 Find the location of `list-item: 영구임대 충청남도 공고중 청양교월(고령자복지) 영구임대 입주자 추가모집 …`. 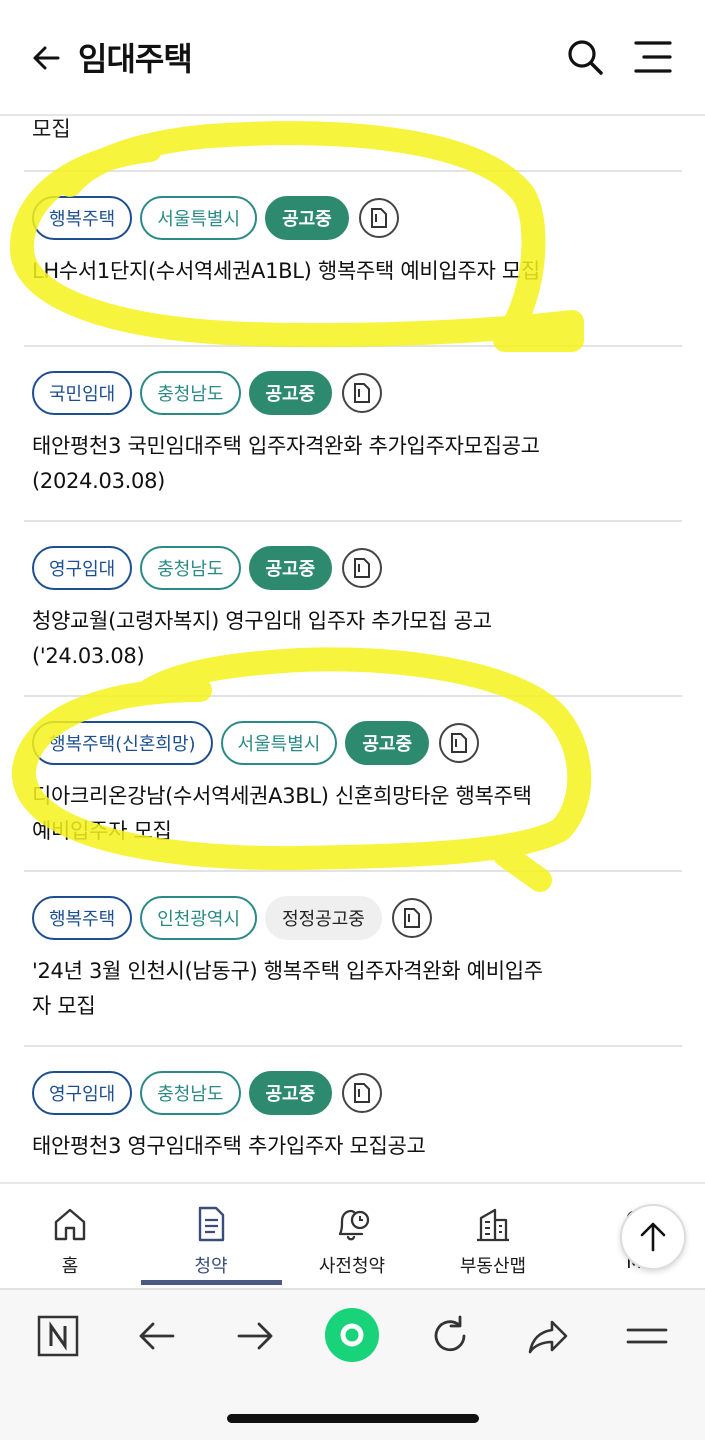

list-item: 영구임대 충청남도 공고중 청양교월(고령자복지) 영구임대 입주자 추가모집 … is located at coordinates (352, 609).